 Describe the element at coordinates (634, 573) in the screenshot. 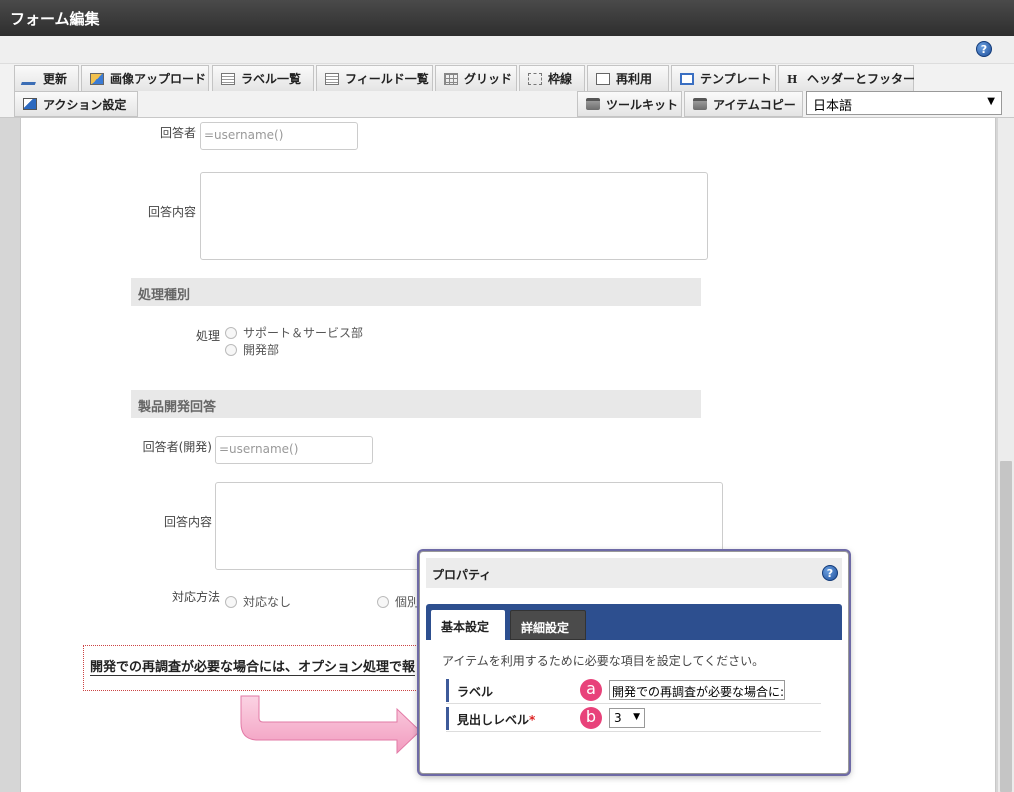

I see `dialog-title-bar: プロパティ ?` at that location.